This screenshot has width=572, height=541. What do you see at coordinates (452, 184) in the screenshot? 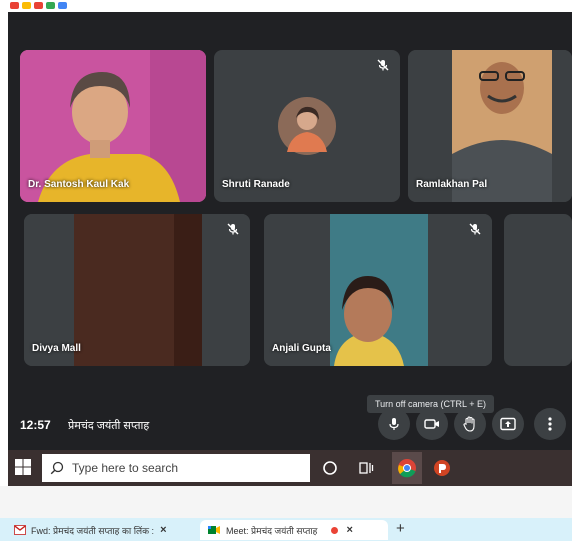
I see `participant-name: Ramlakhan Pal` at bounding box center [452, 184].